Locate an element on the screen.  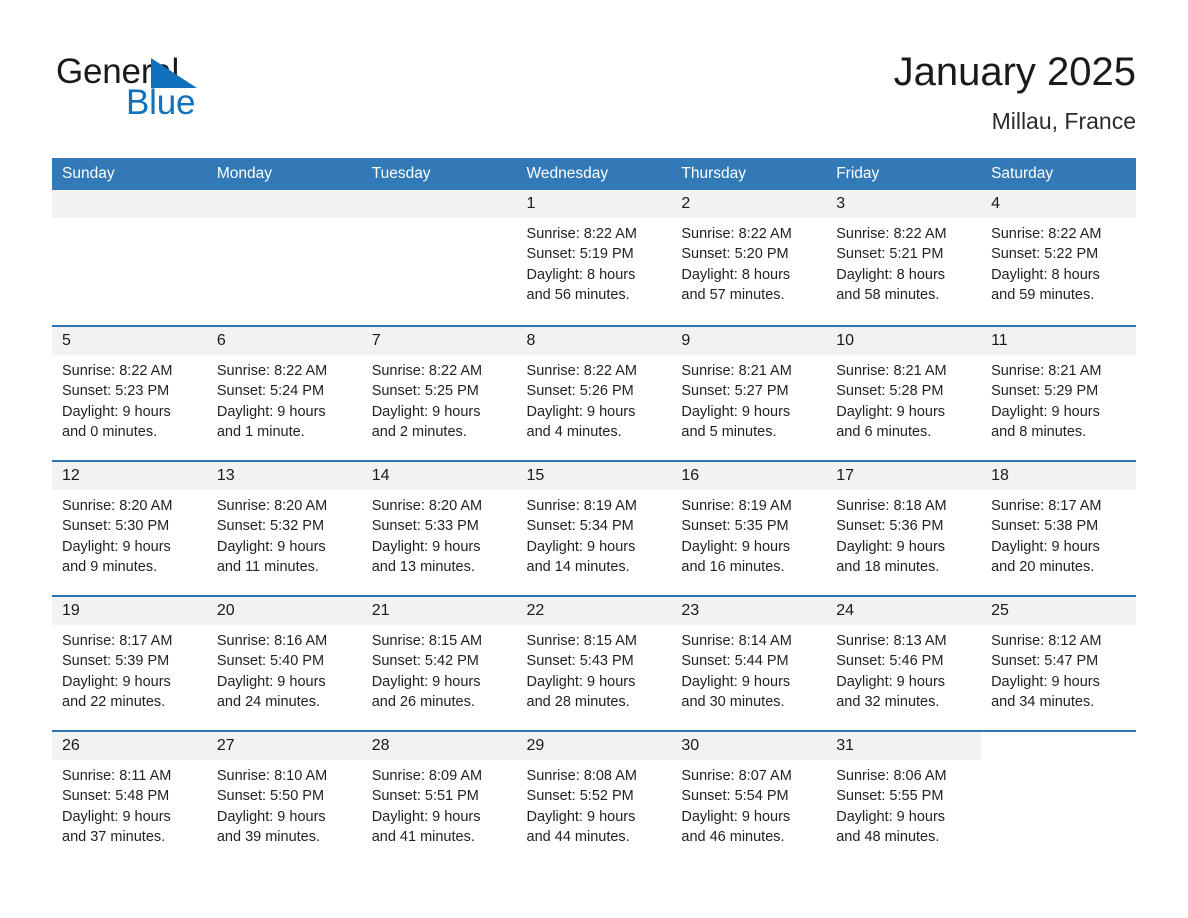
day-details is located at coordinates (1058, 763).